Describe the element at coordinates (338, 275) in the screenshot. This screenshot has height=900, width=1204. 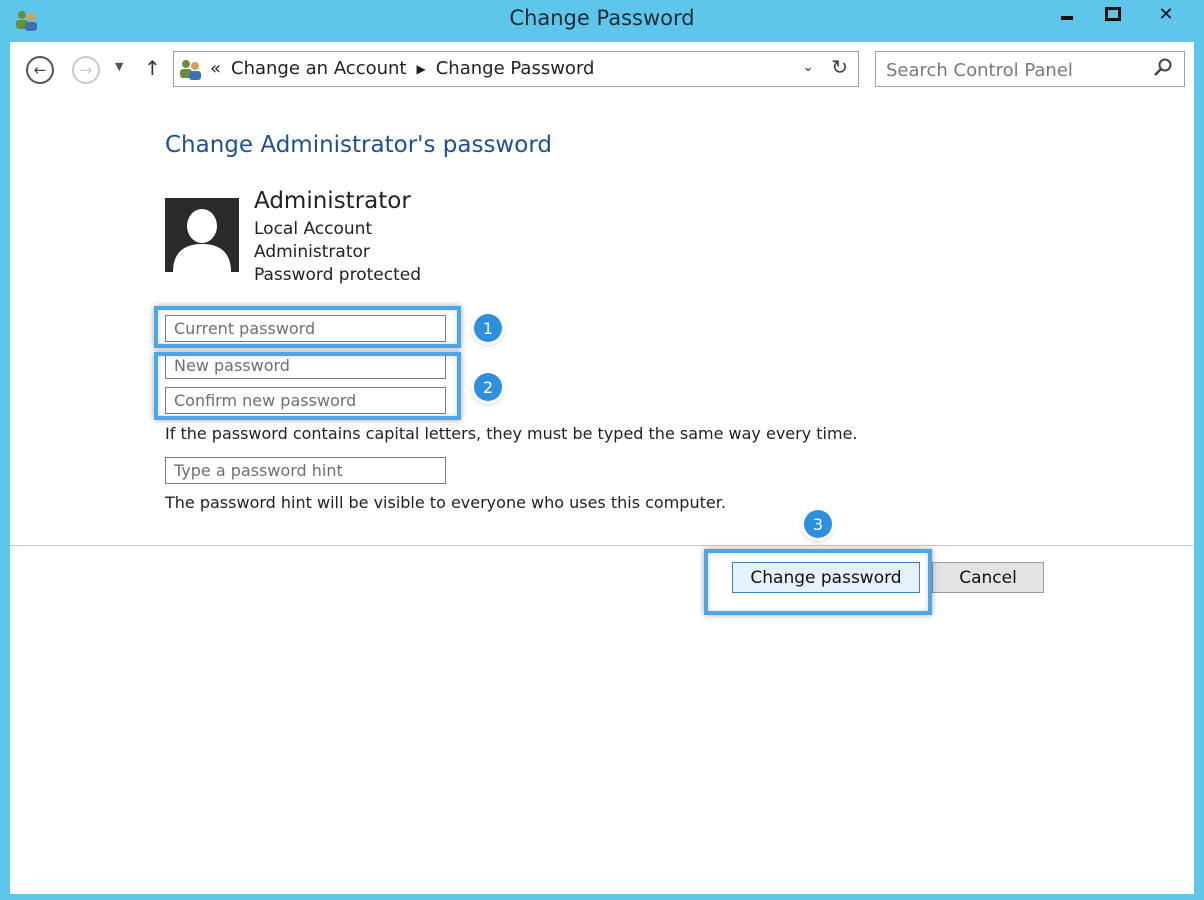
I see `account-status: Password protected` at that location.